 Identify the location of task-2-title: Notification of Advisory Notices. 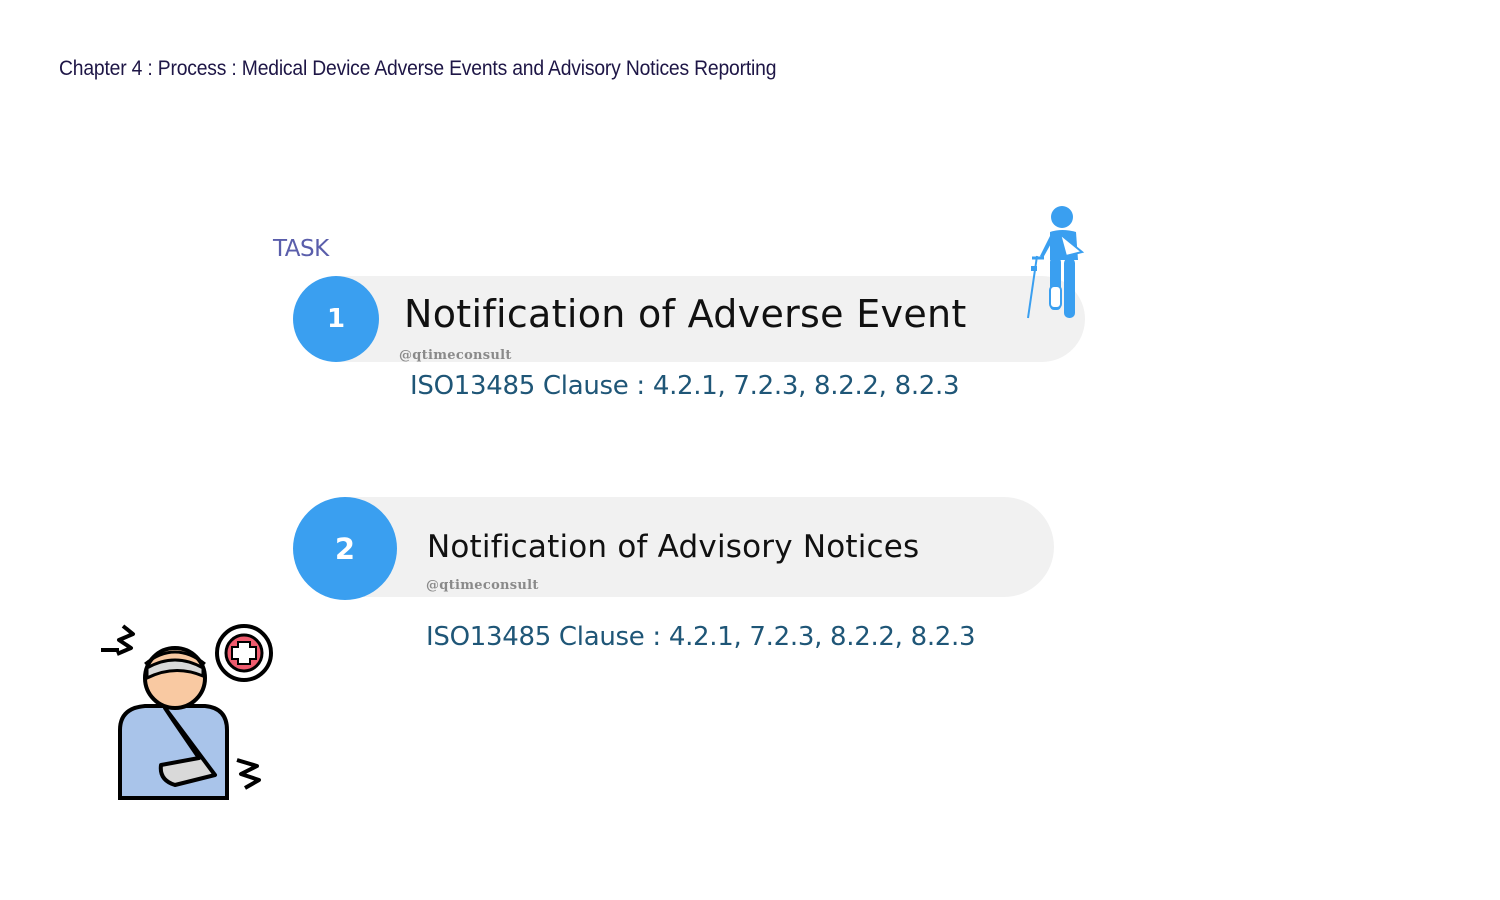
(673, 547).